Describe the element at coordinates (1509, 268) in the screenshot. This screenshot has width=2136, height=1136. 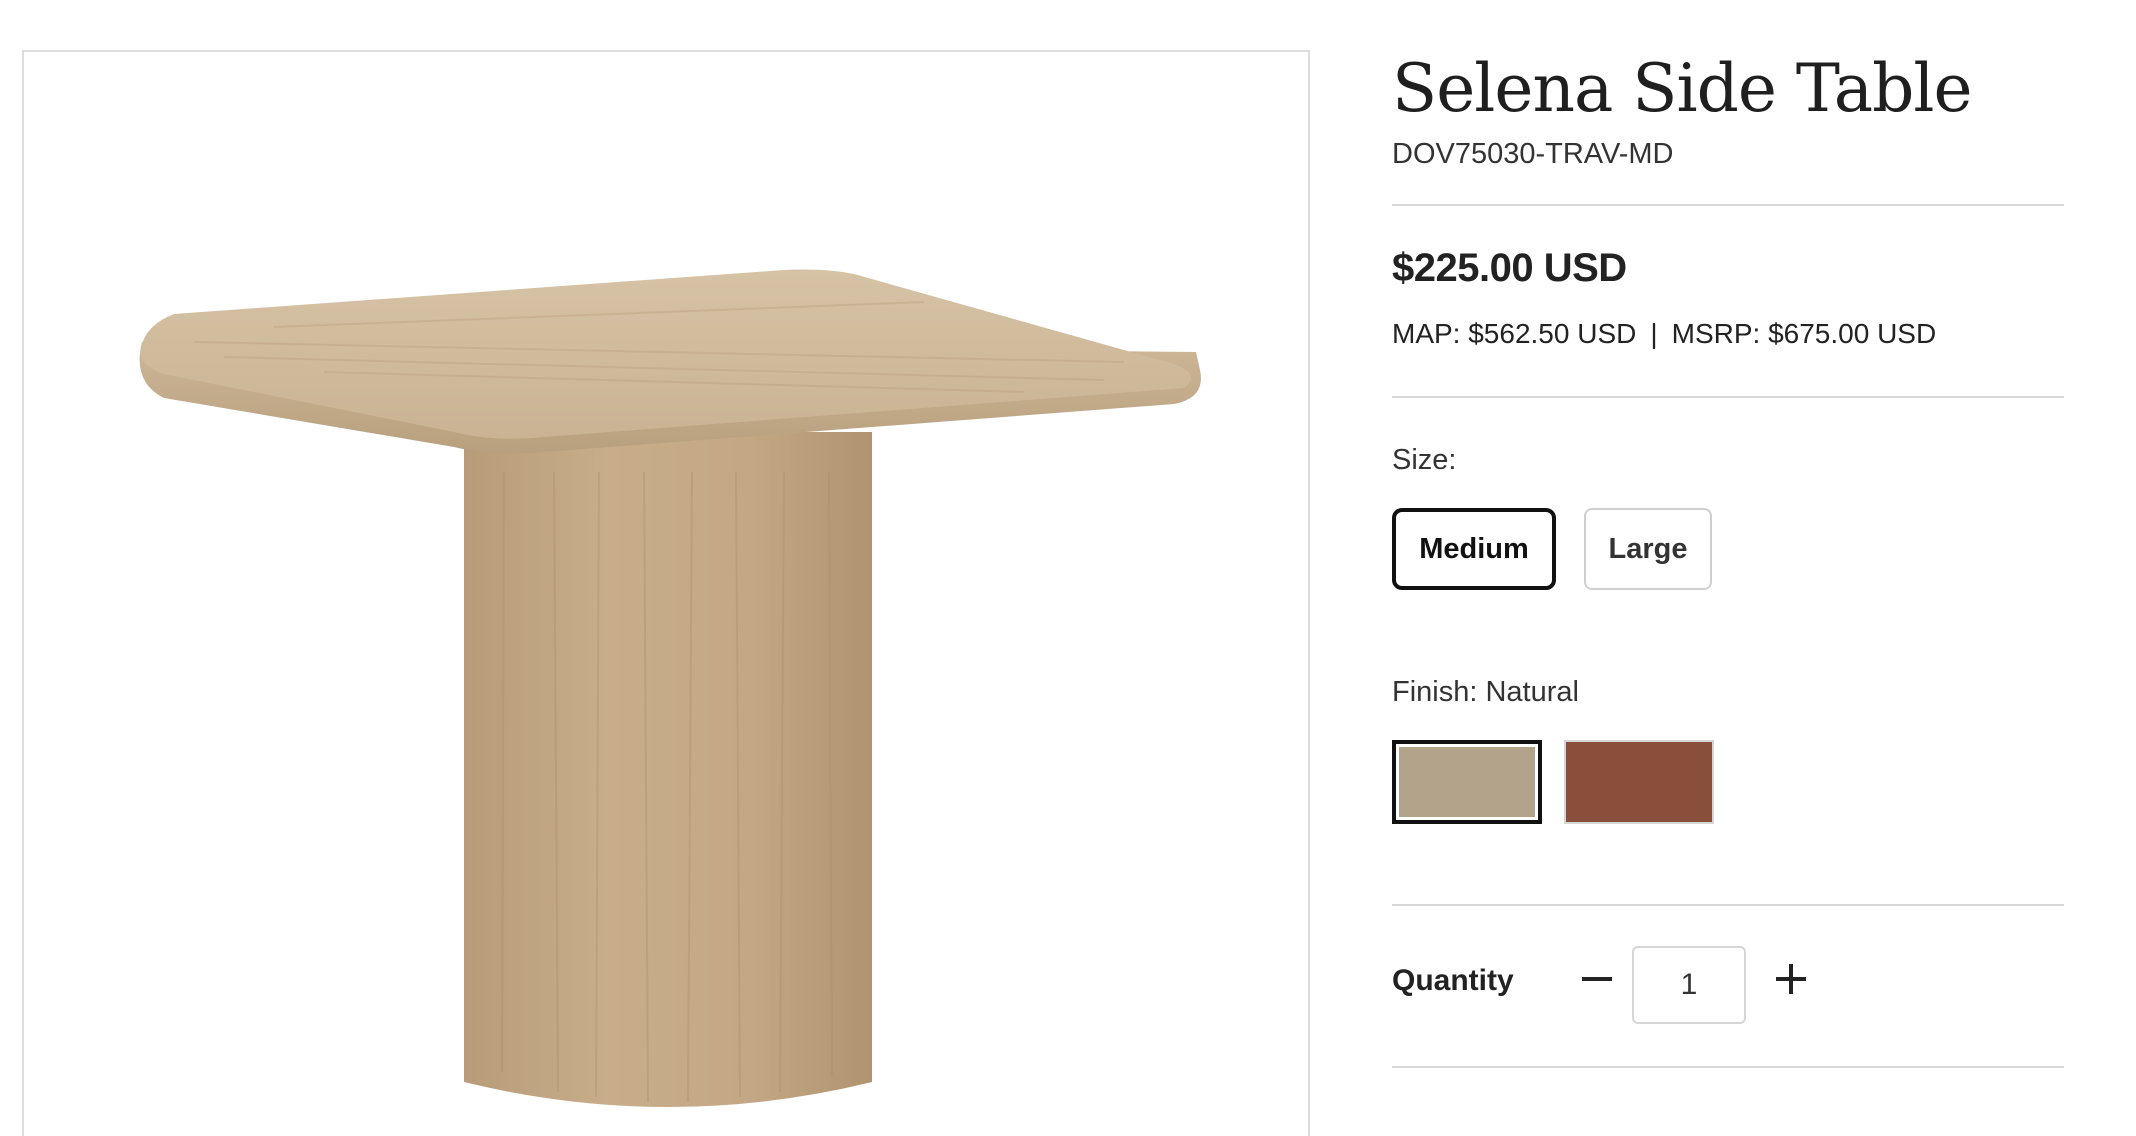
I see `product-price: $225.00 USD` at that location.